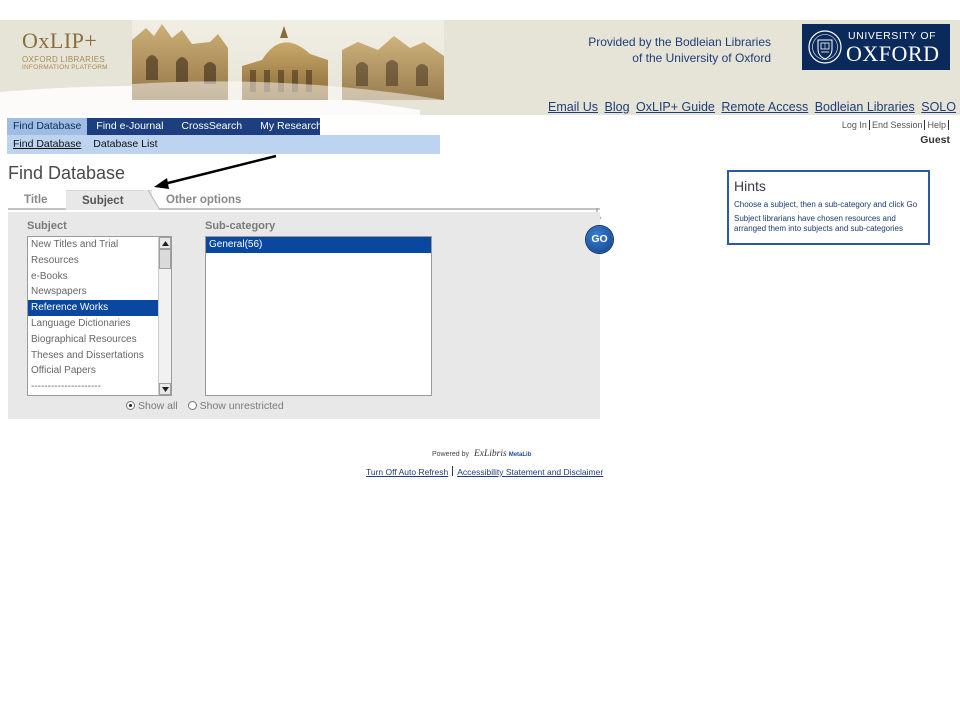 Image resolution: width=960 pixels, height=720 pixels. What do you see at coordinates (675, 107) in the screenshot?
I see `oxlip-guide-link: OxLIP+ Guide` at bounding box center [675, 107].